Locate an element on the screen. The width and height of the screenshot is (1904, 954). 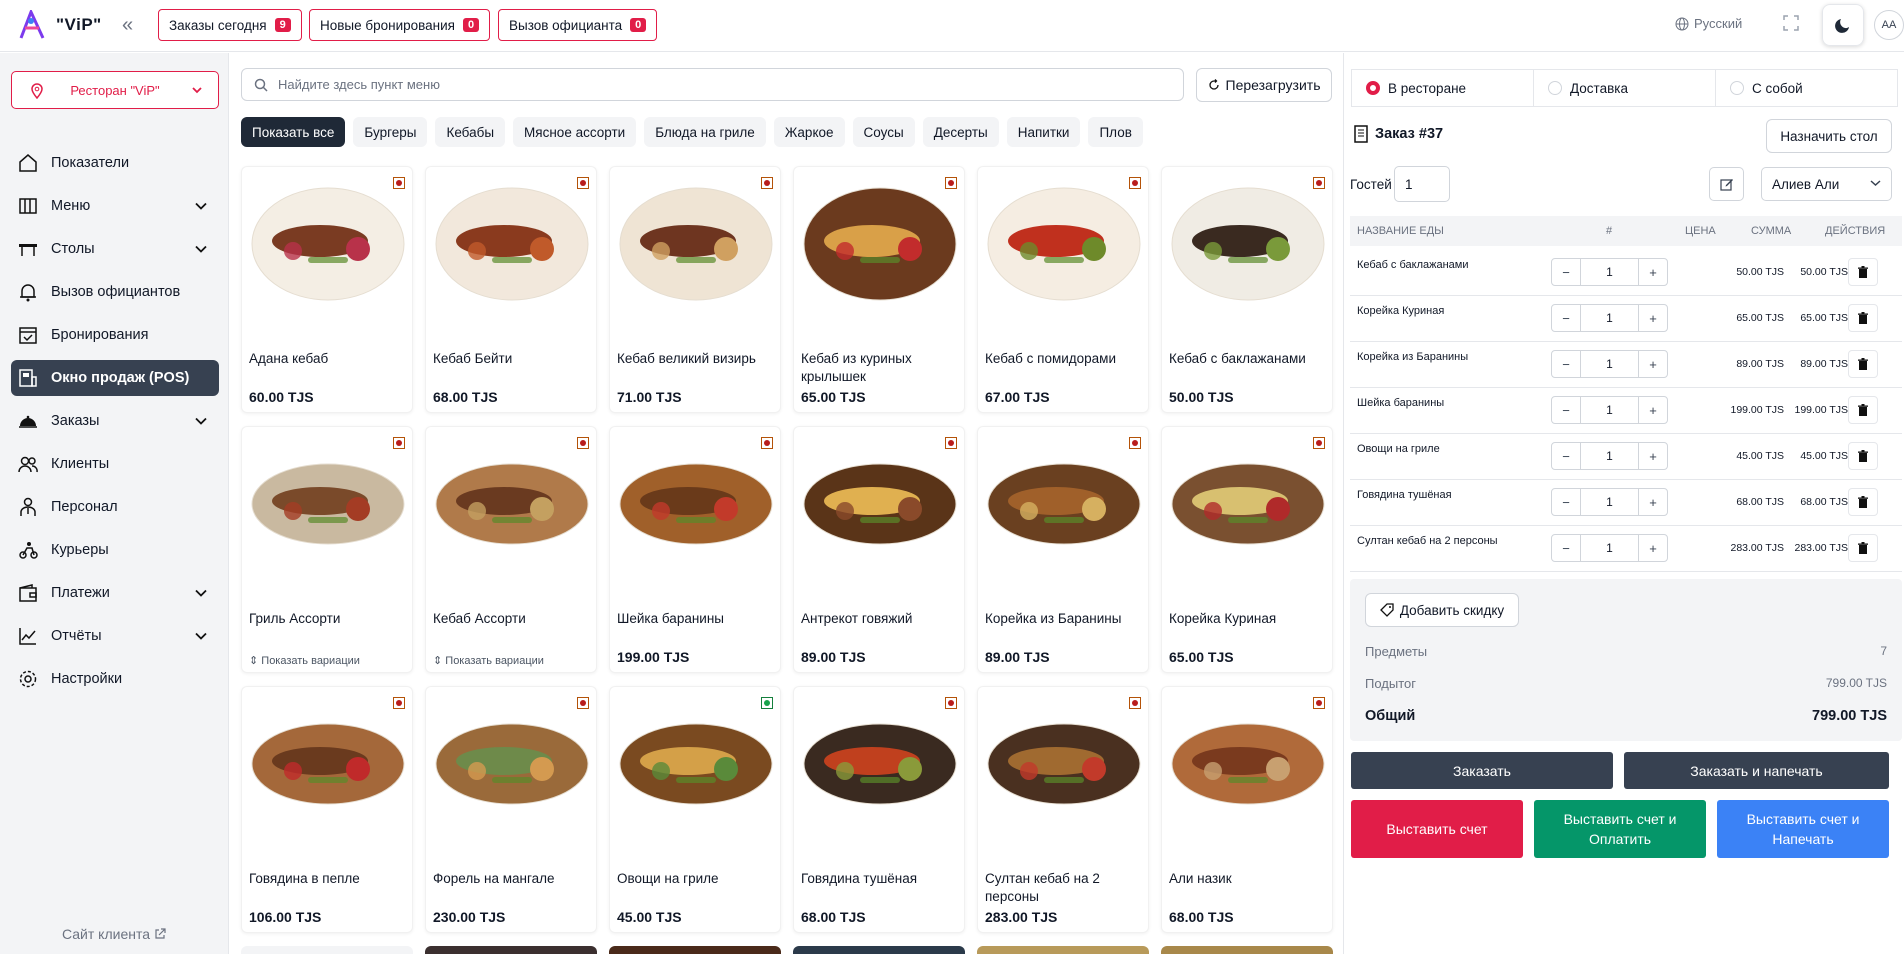
menu-item-card: Кебаб из куриных крылышек 65.00 TJS is located at coordinates (879, 289).